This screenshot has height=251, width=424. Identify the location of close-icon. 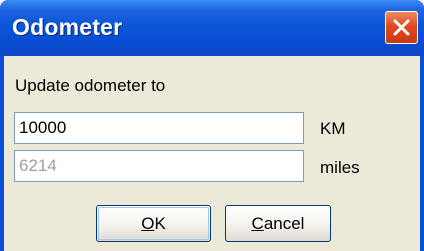
(401, 27).